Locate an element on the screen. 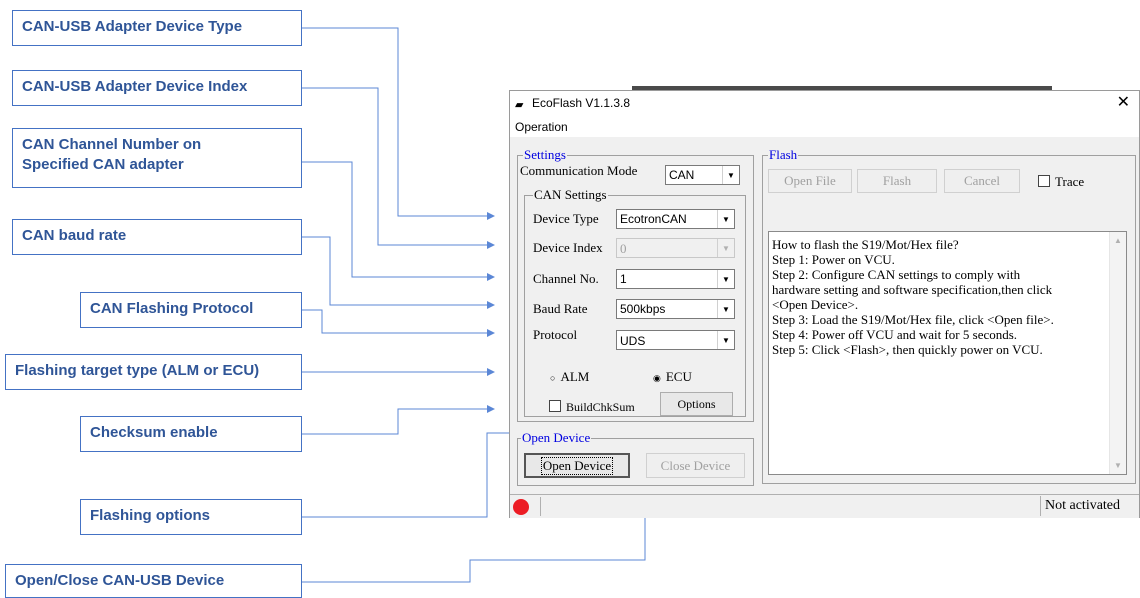  callout-device-type-text: CAN-USB Adapter Device Type is located at coordinates (132, 26).